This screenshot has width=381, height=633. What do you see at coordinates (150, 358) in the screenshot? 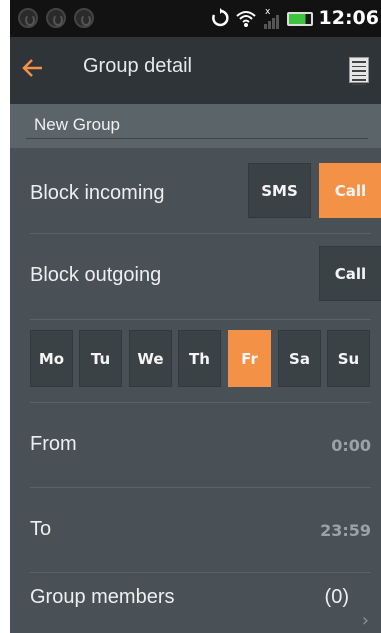
I see `day-we-button: We` at bounding box center [150, 358].